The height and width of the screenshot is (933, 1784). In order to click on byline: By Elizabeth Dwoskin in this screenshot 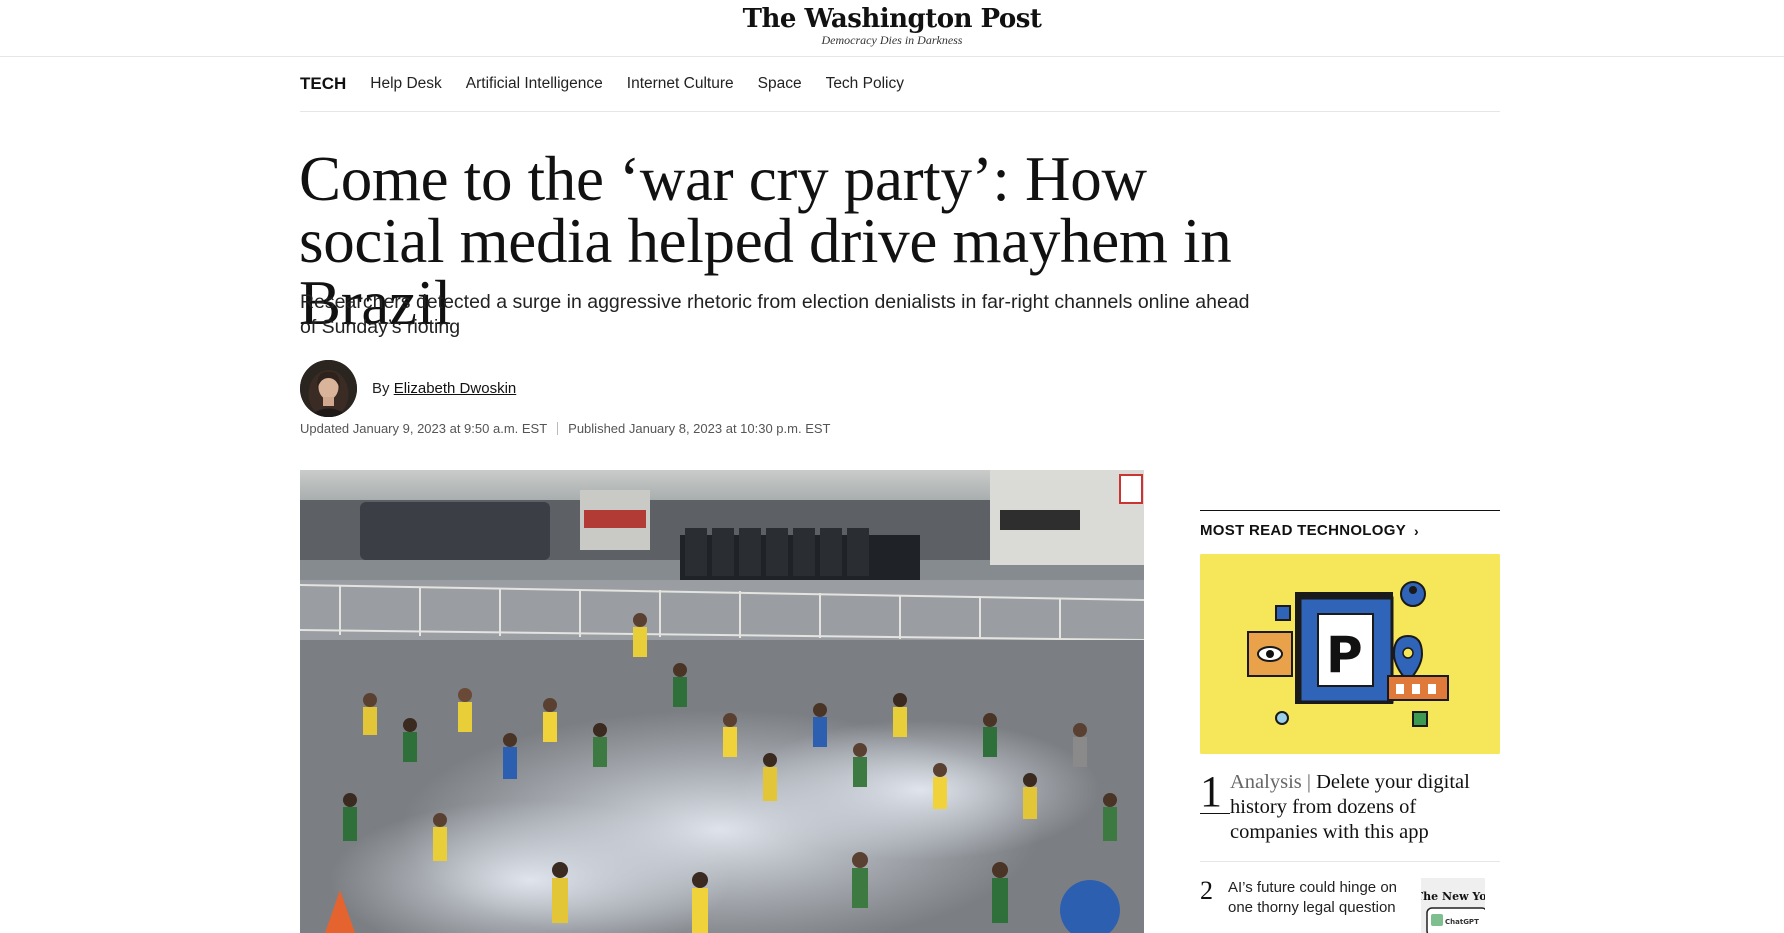, I will do `click(408, 388)`.